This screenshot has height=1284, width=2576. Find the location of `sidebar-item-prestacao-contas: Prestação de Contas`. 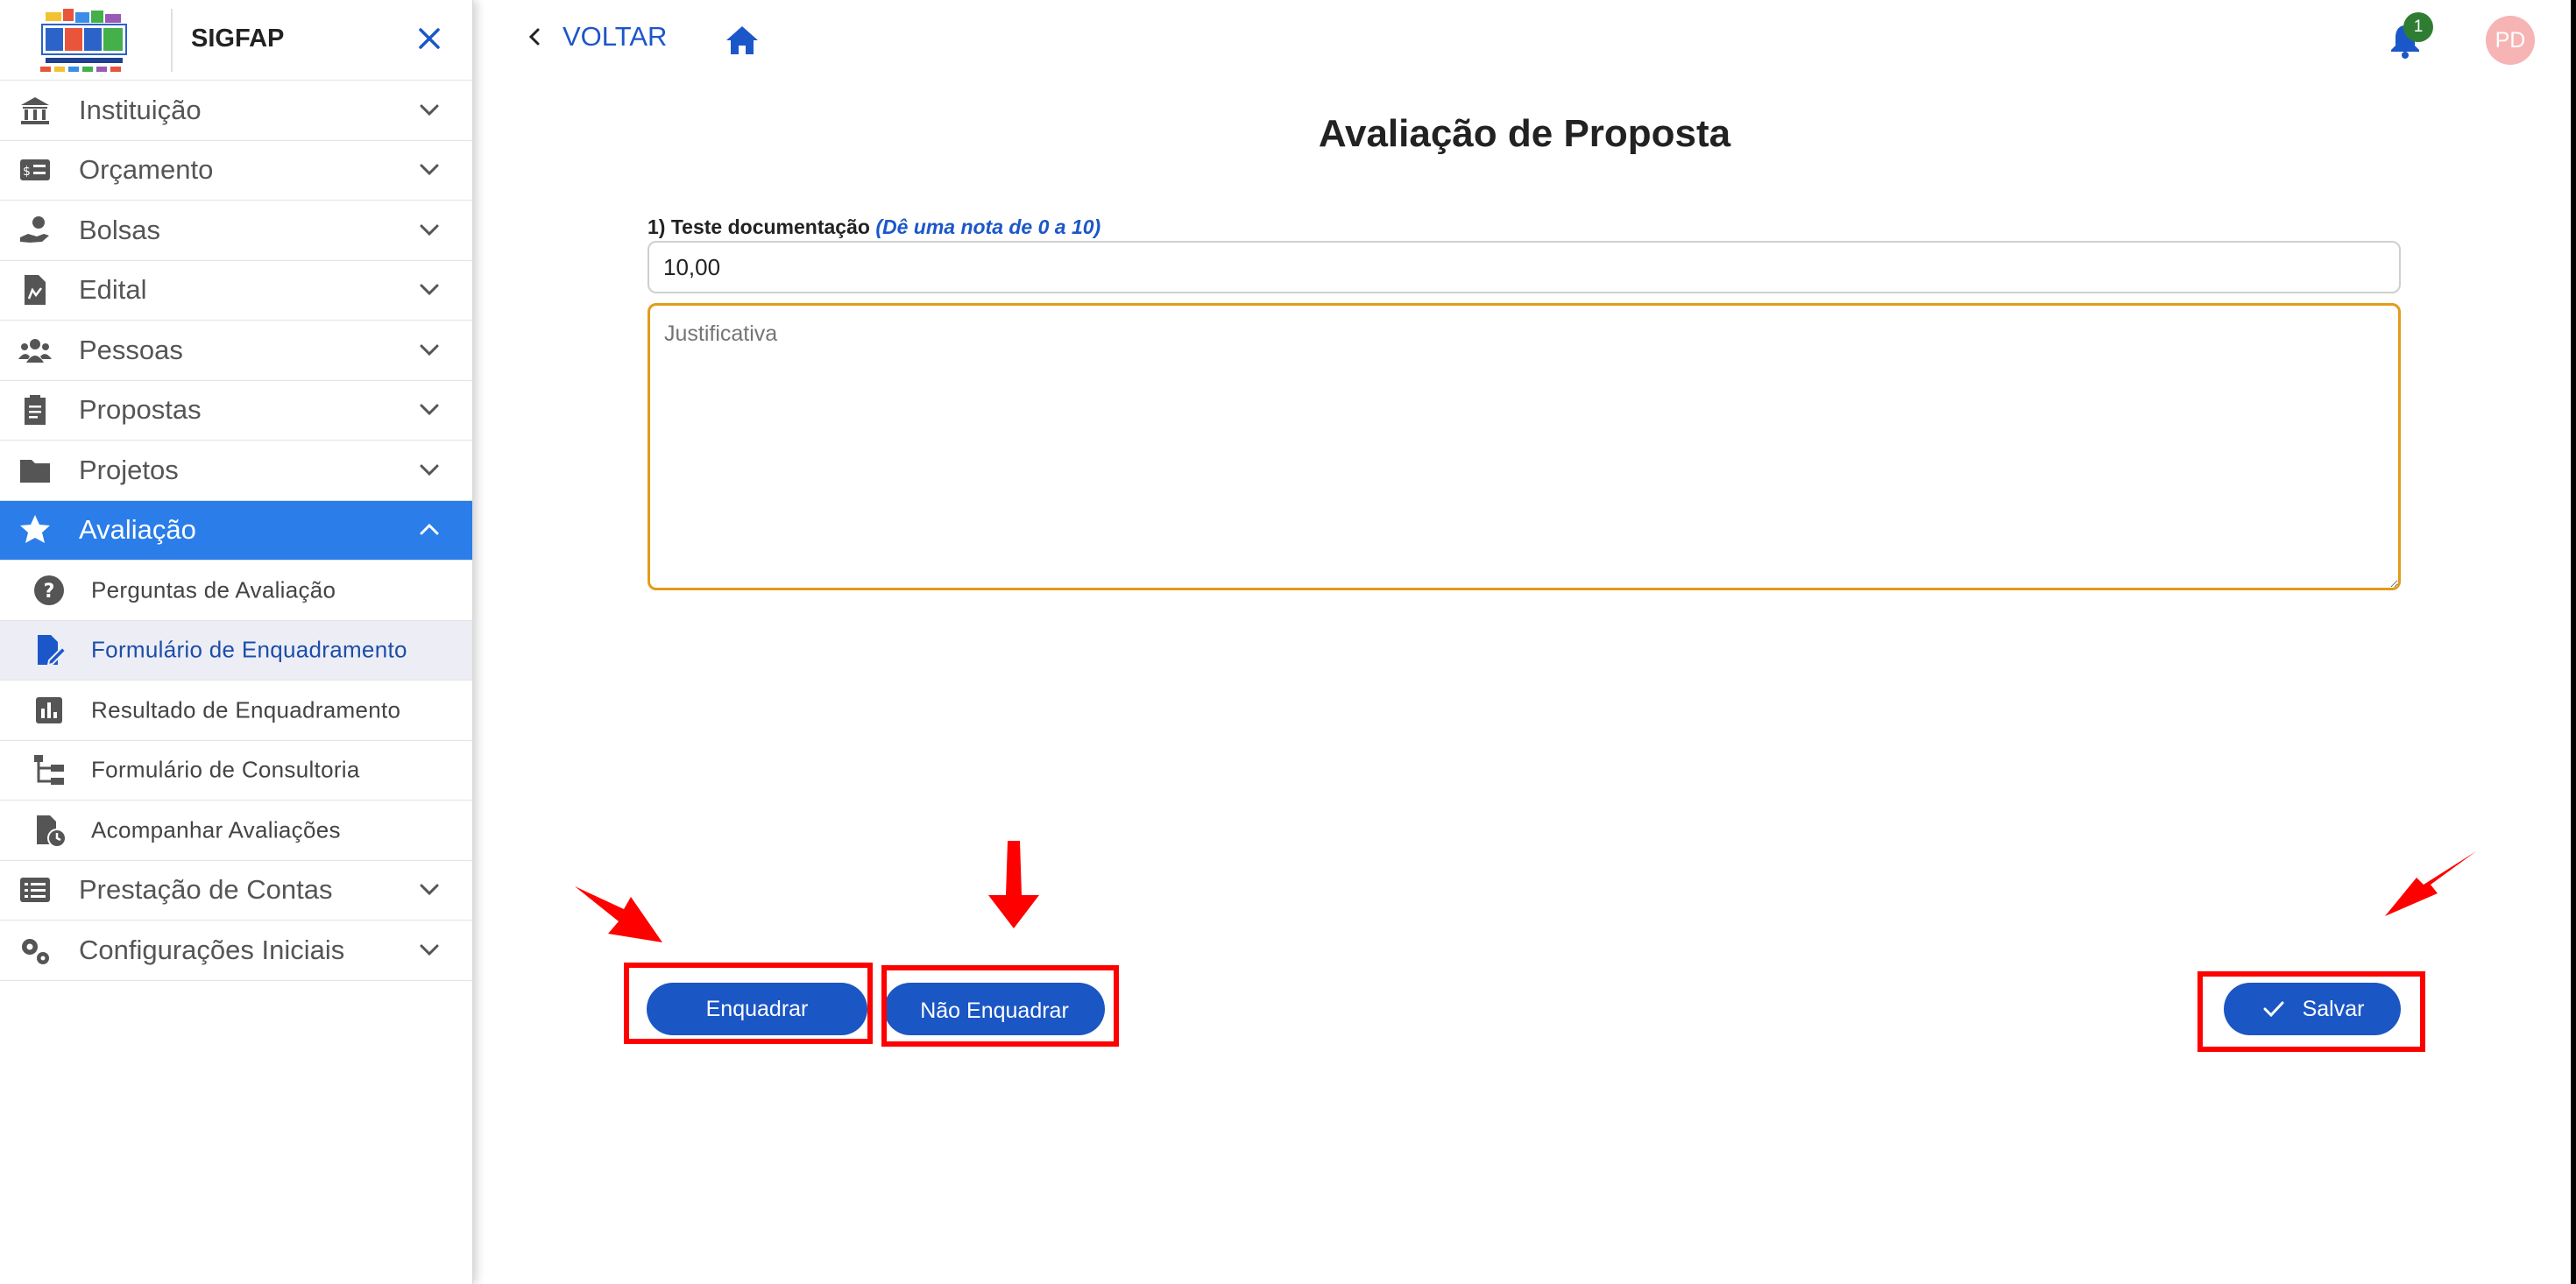

sidebar-item-prestacao-contas: Prestação de Contas is located at coordinates (236, 891).